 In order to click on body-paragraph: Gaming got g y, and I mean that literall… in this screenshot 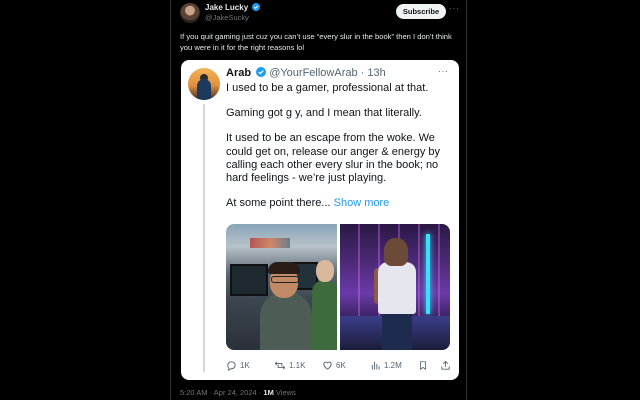, I will do `click(324, 113)`.